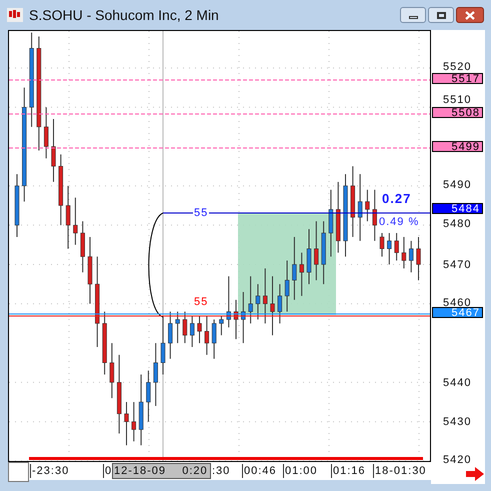 The image size is (491, 491). What do you see at coordinates (15, 15) in the screenshot?
I see `app-icon` at bounding box center [15, 15].